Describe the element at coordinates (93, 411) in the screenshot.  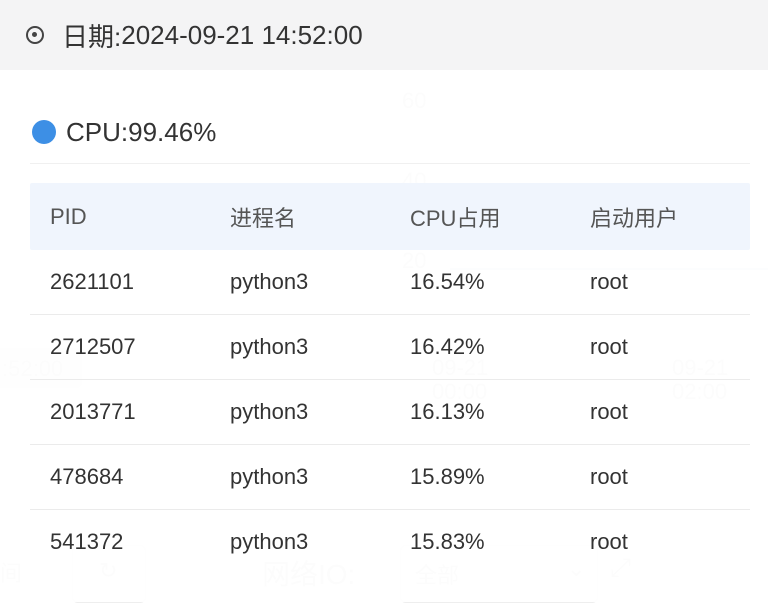
I see `pid-cell: 2013771` at that location.